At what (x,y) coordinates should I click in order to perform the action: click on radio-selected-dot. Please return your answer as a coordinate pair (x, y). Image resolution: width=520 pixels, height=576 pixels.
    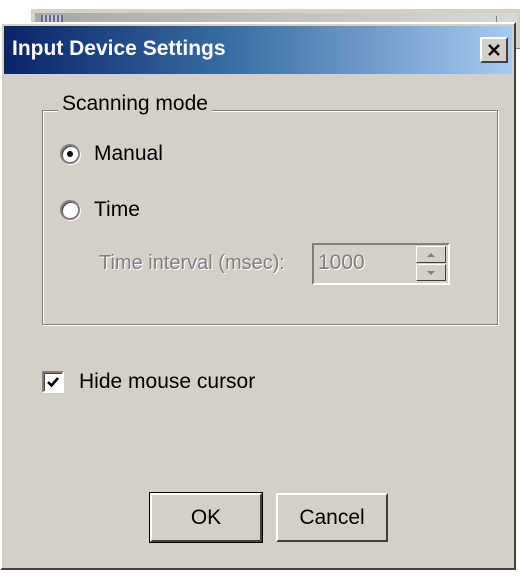
    Looking at the image, I should click on (70, 154).